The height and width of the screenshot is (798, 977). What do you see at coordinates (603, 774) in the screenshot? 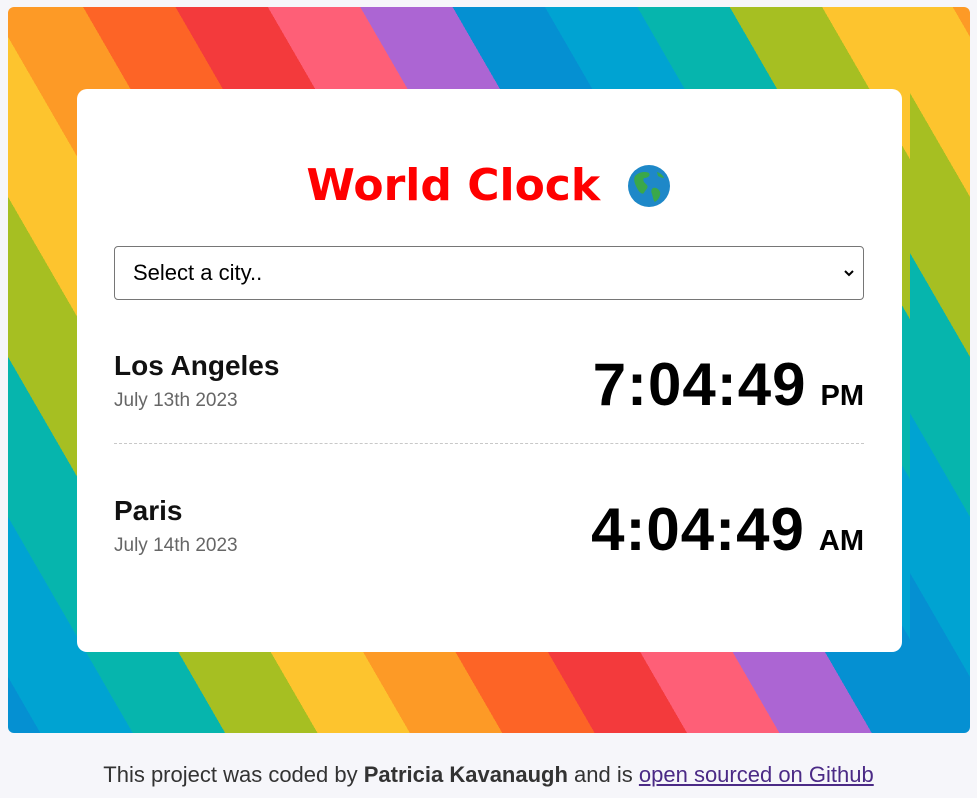
I see `footer-middle: and is` at bounding box center [603, 774].